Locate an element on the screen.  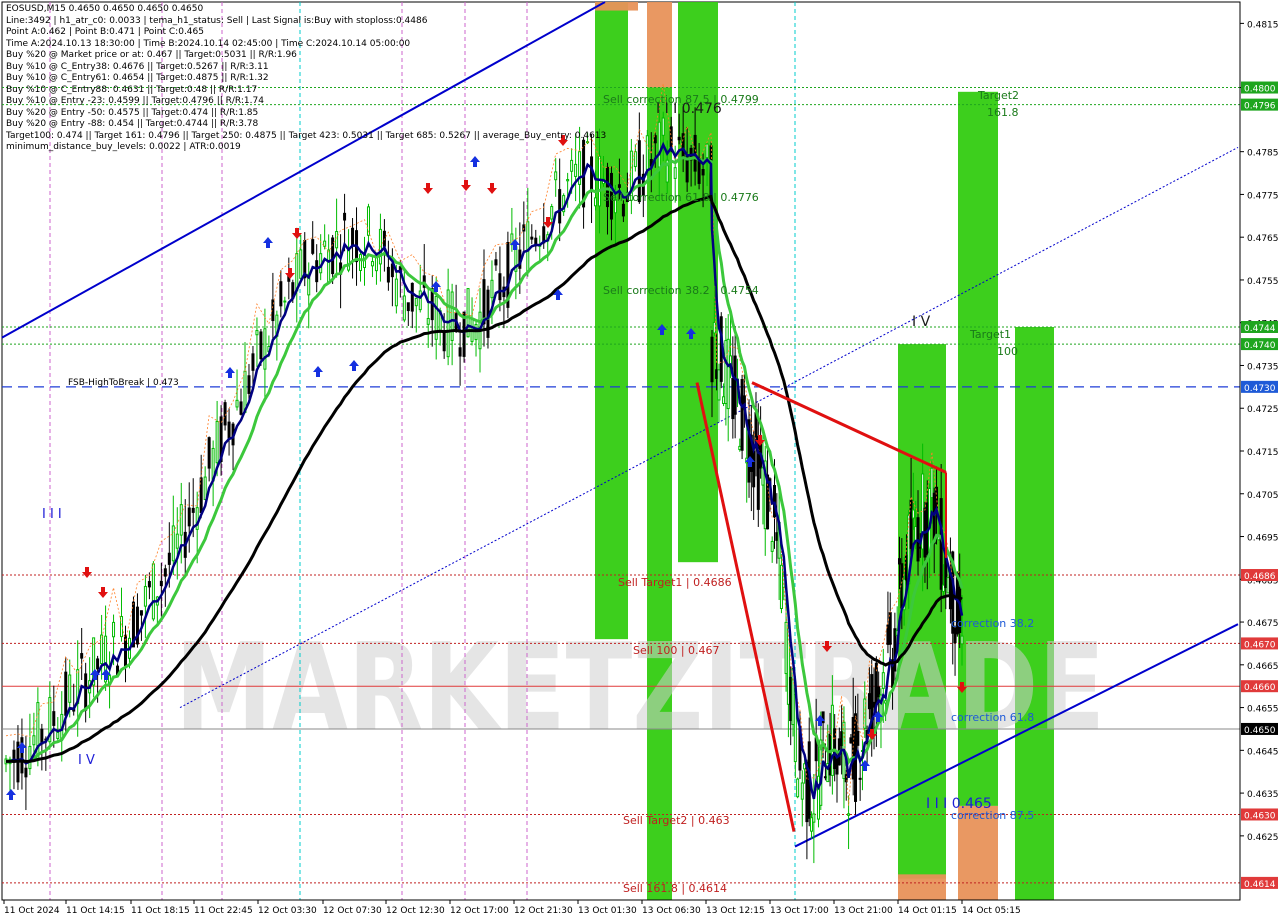
price-axis is located at coordinates (1241, 451).